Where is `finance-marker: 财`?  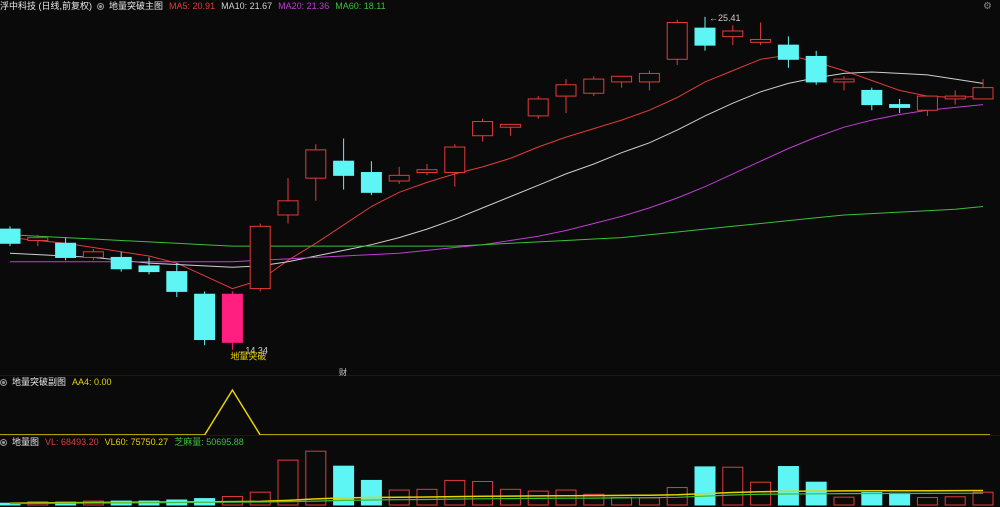
finance-marker: 财 is located at coordinates (343, 372).